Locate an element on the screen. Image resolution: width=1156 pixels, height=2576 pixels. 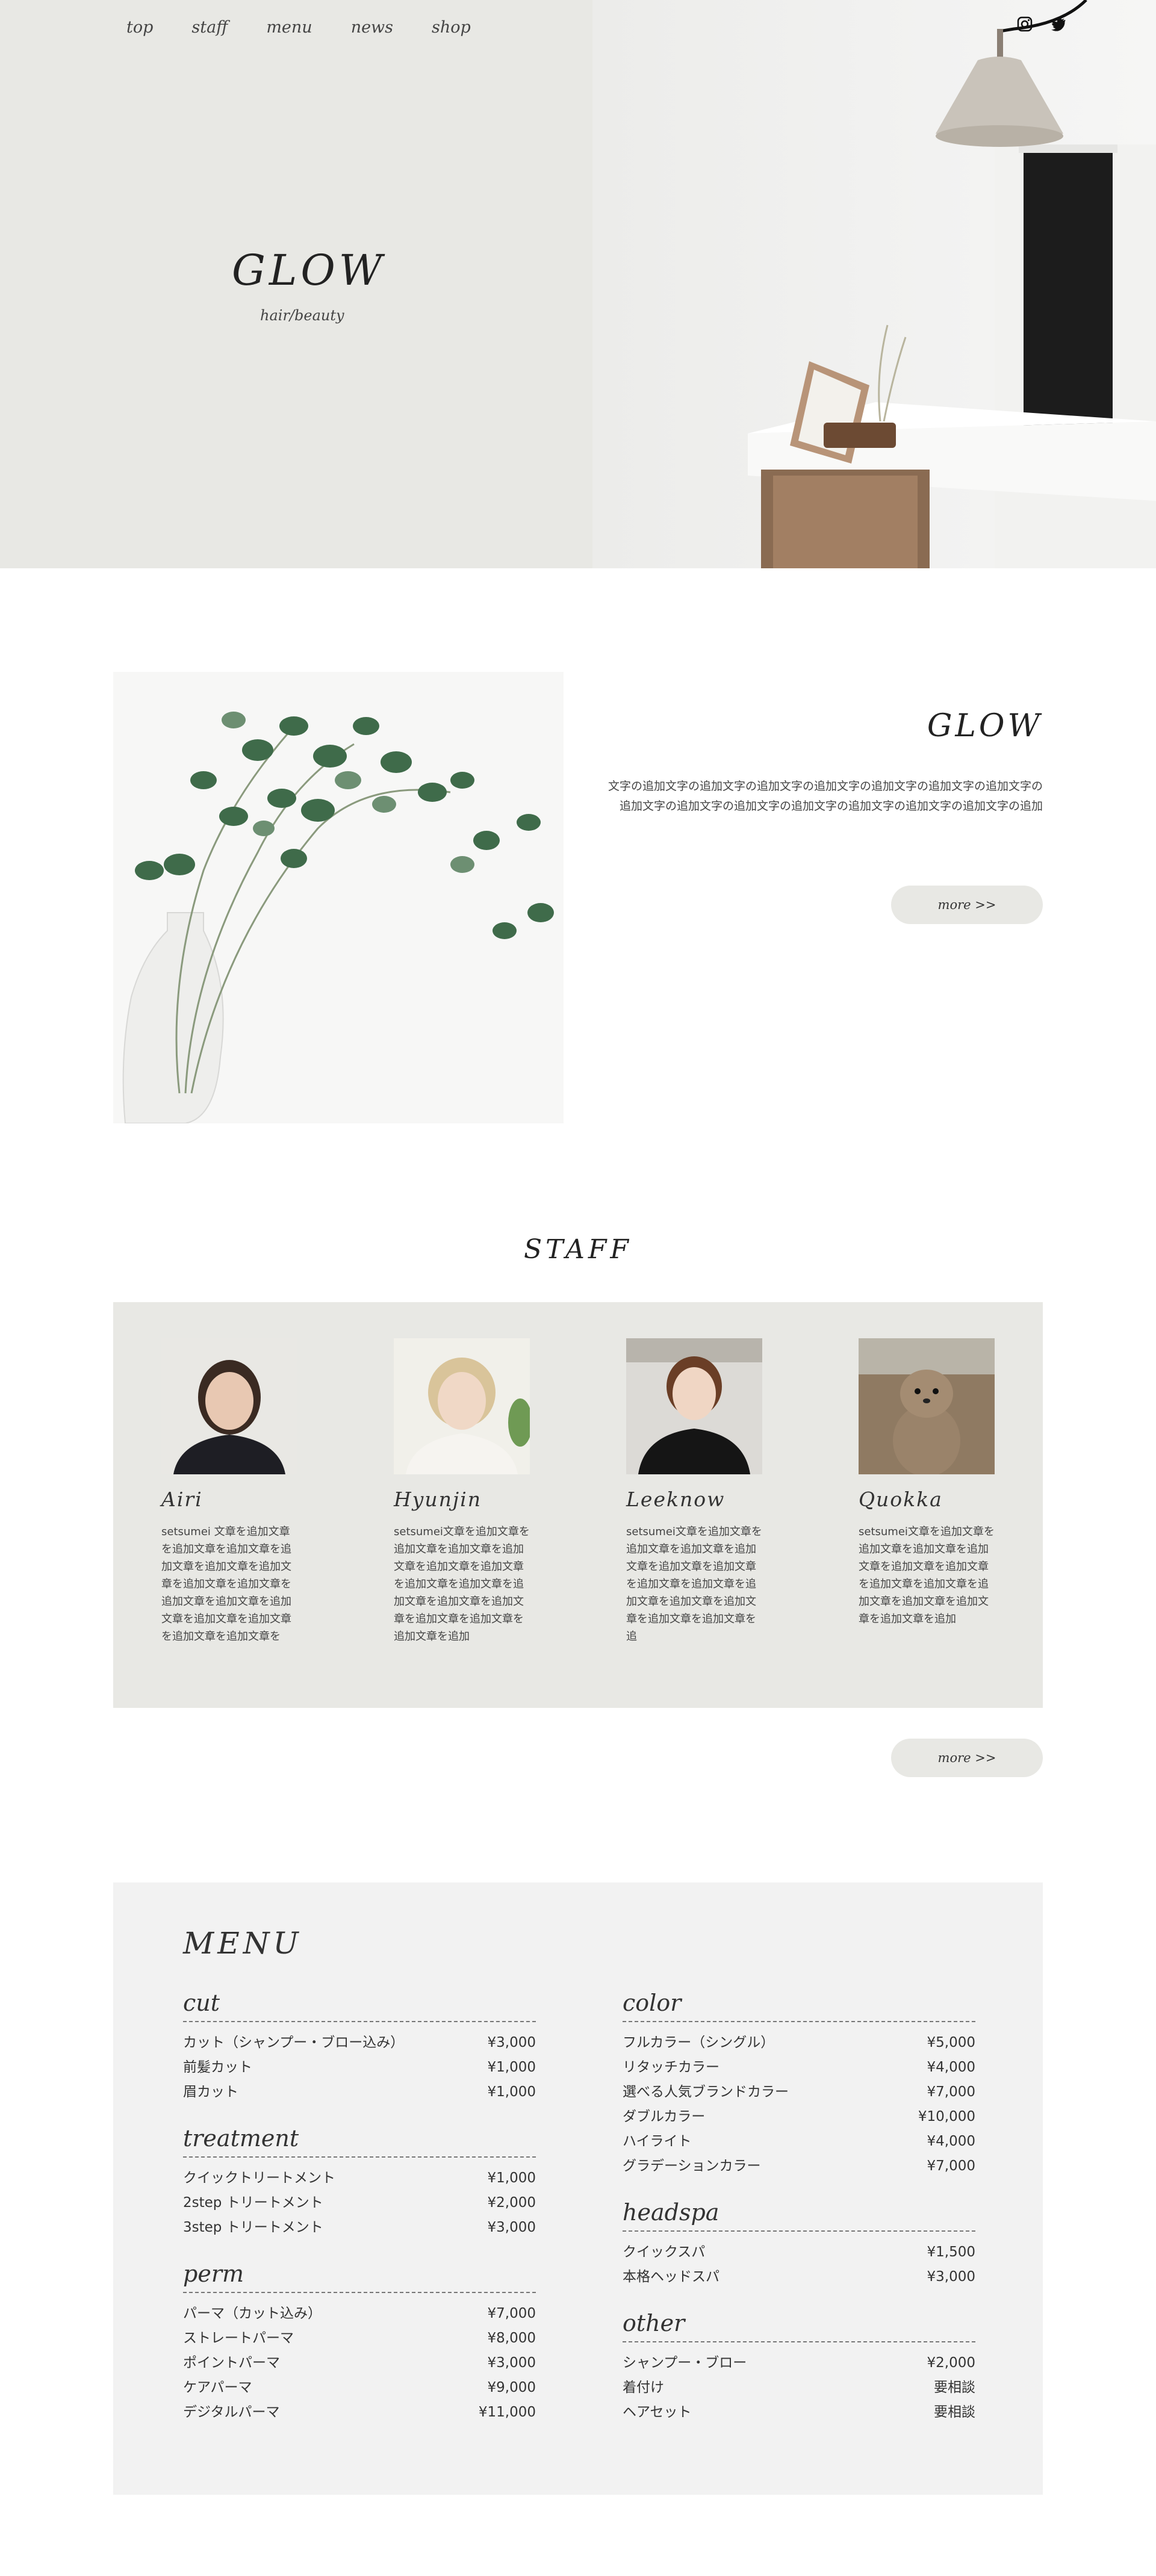
category-name: headspa is located at coordinates (799, 2215).